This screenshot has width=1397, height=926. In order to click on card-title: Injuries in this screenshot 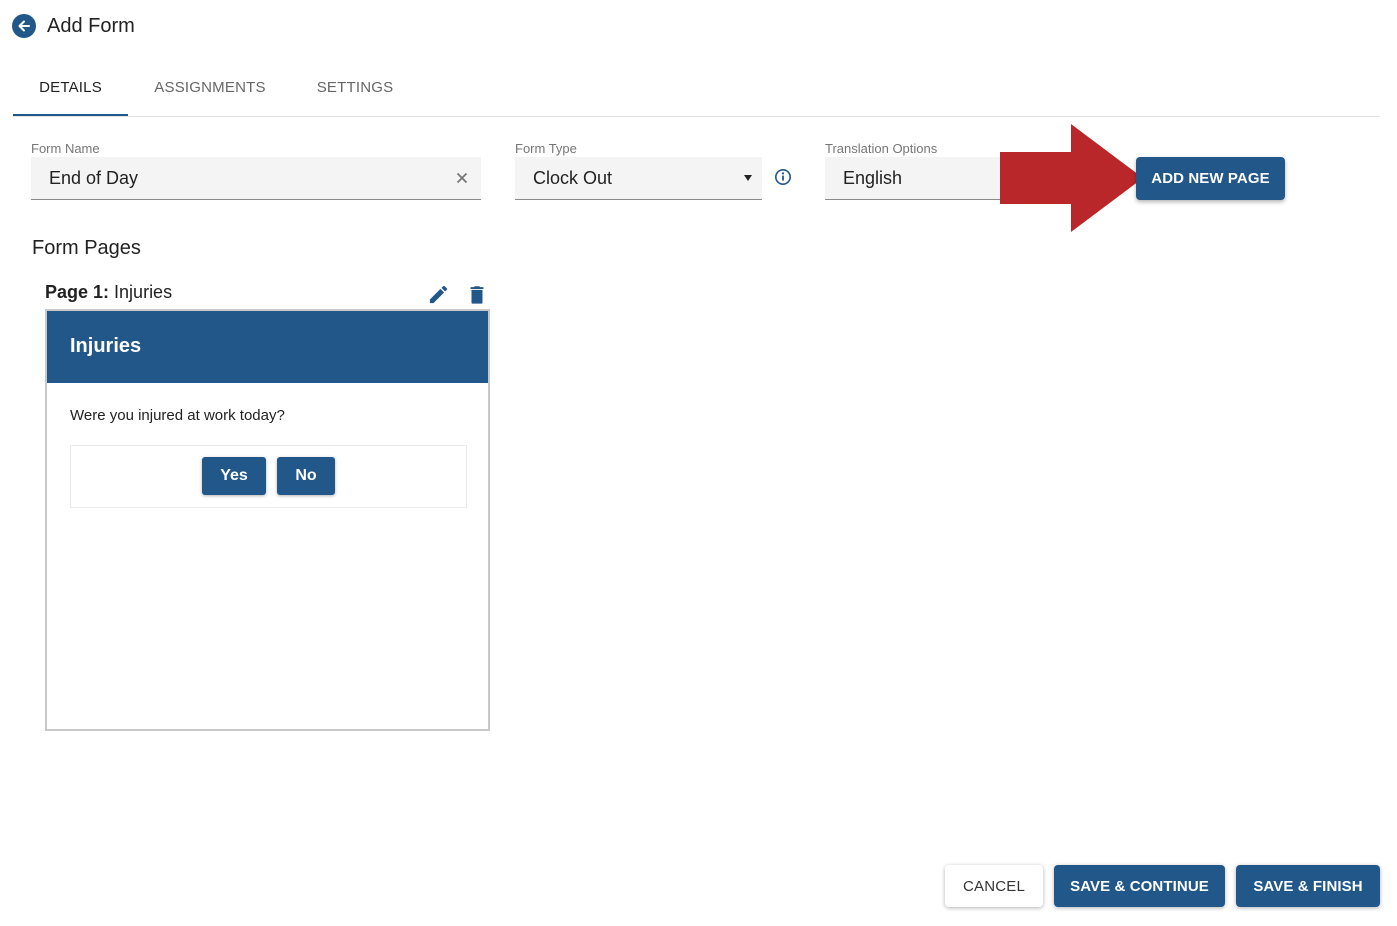, I will do `click(267, 347)`.